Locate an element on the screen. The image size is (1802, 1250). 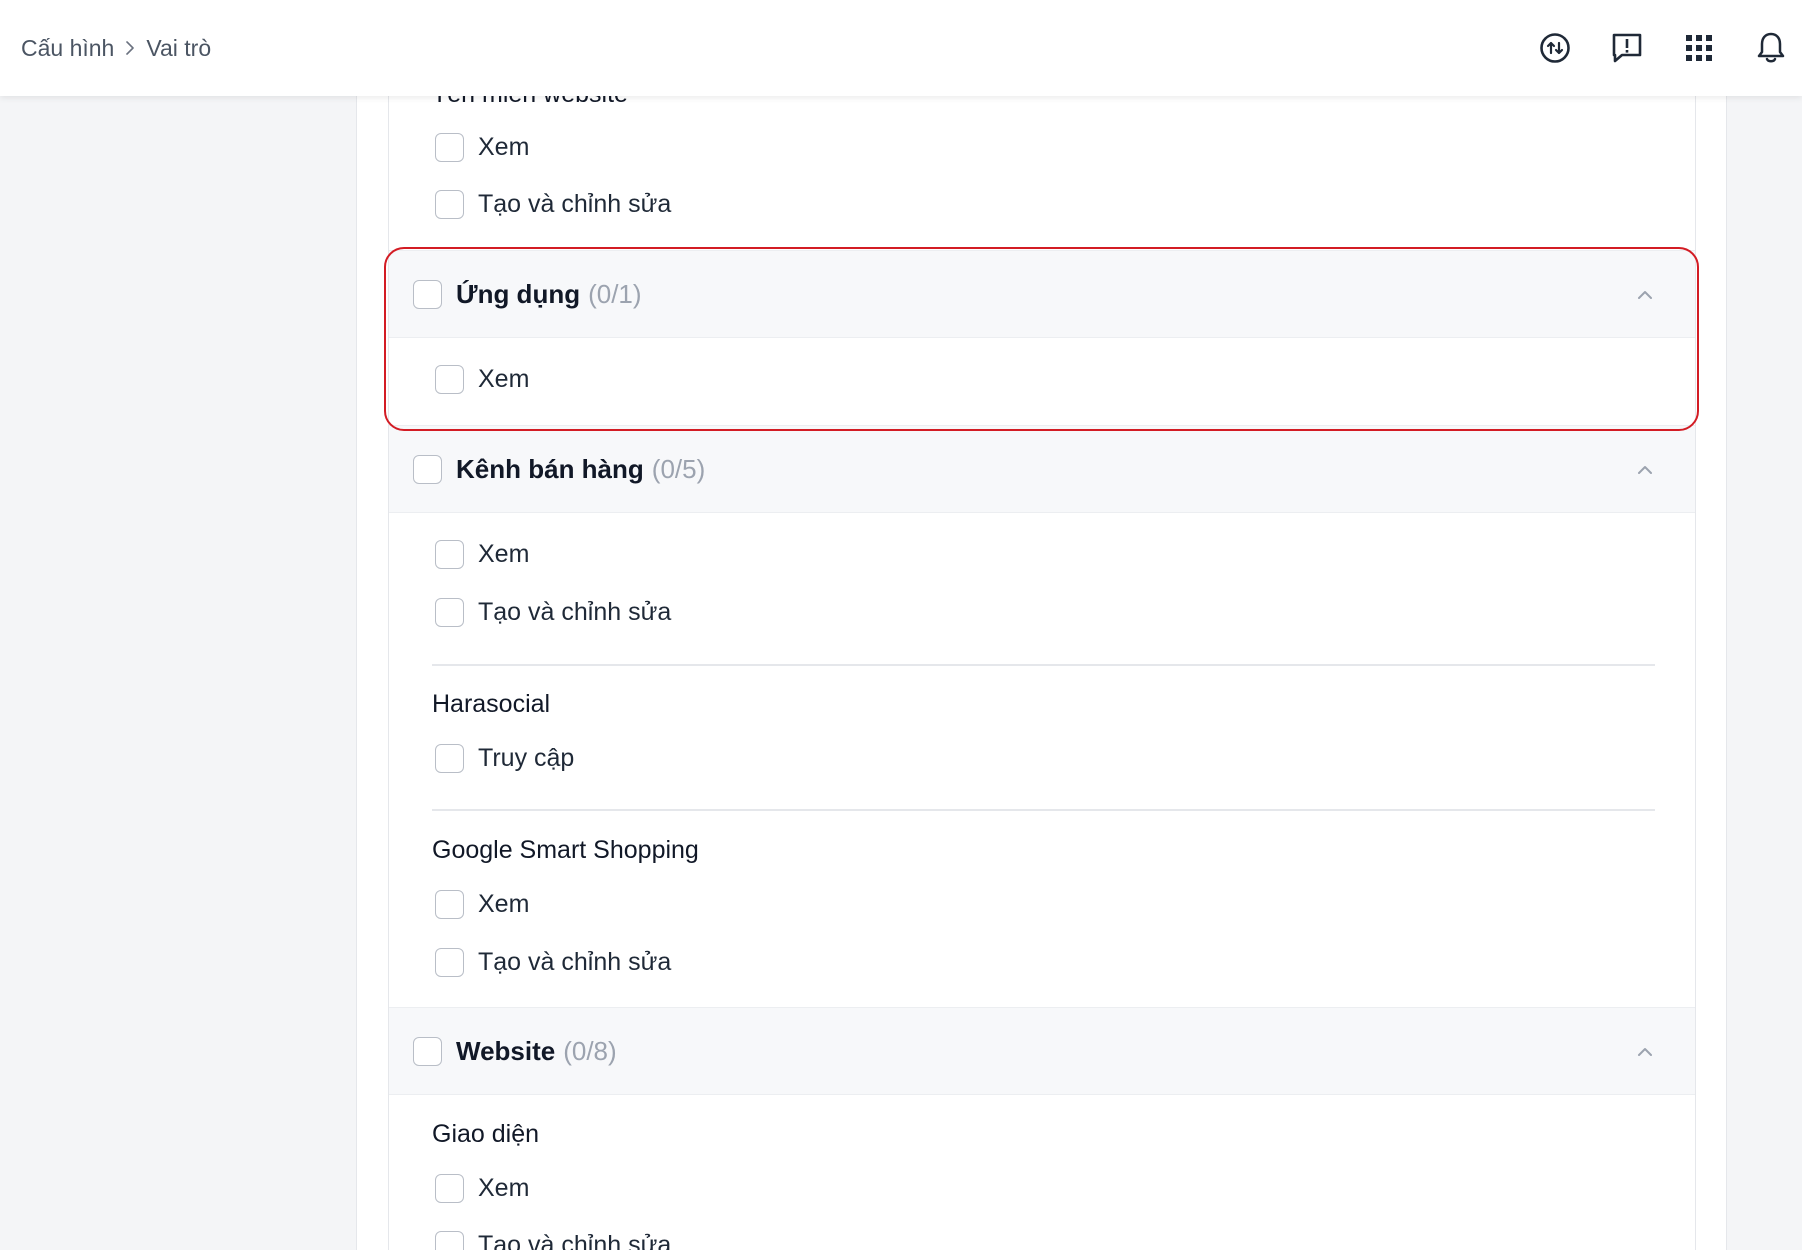
bell-icon is located at coordinates (1771, 48).